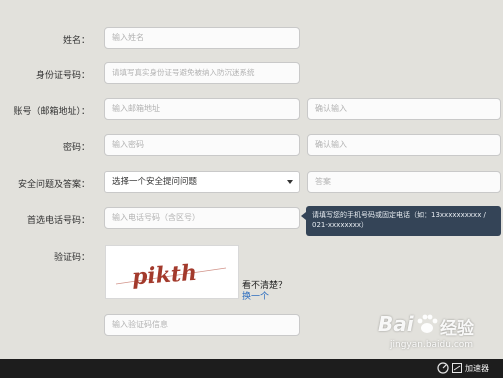 The height and width of the screenshot is (378, 503). I want to click on security-question-selected: 选择一个安全提问问题, so click(155, 182).